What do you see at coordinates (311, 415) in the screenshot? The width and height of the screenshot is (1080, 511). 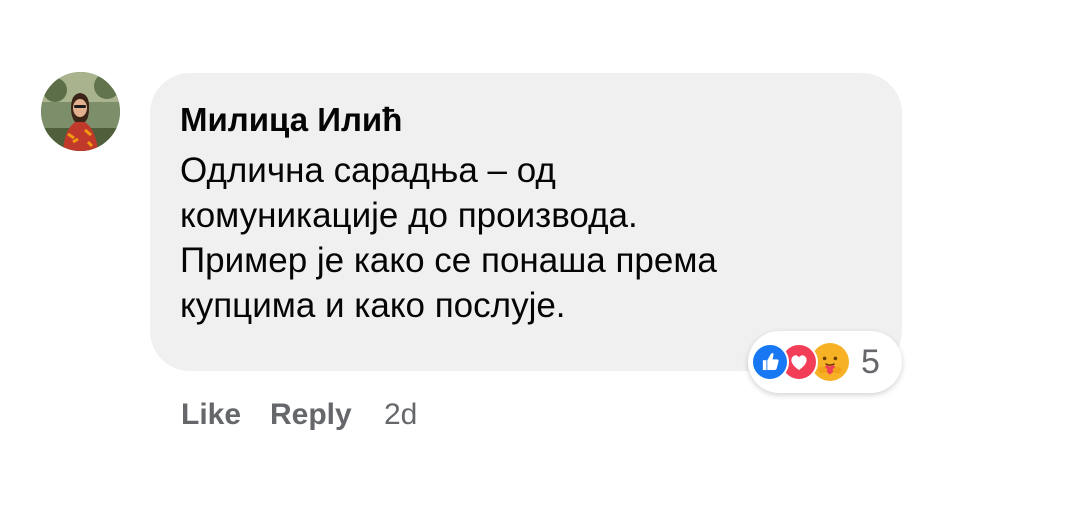 I see `reply-button: Reply` at bounding box center [311, 415].